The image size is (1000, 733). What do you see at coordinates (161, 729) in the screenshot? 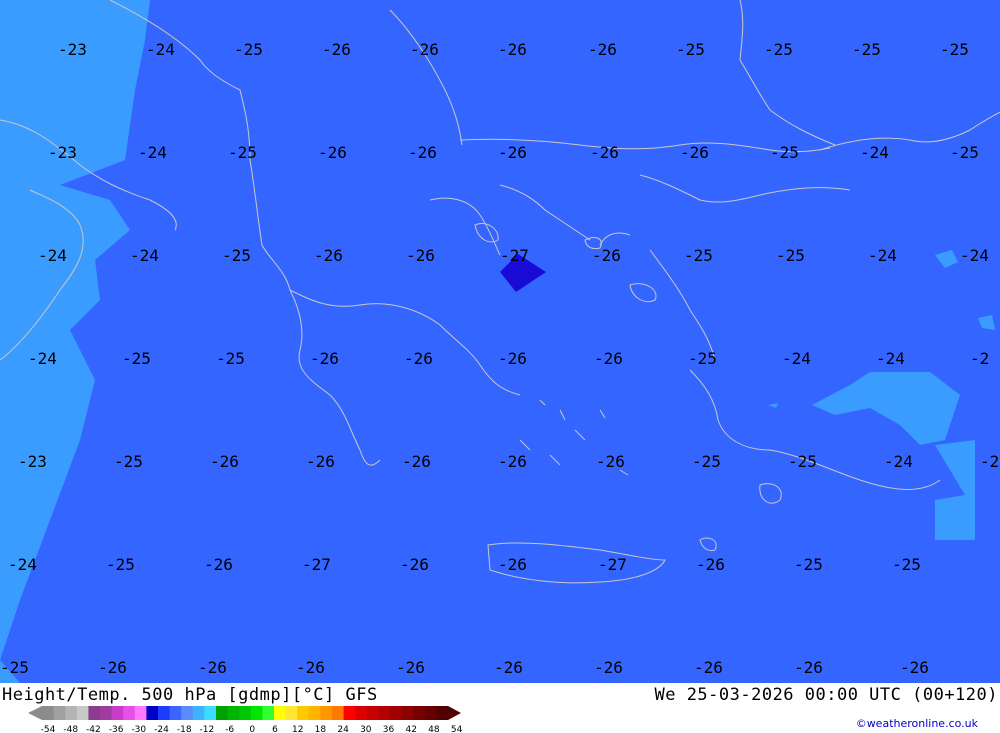
I see `color-scale-tick-label: -24` at bounding box center [161, 729].